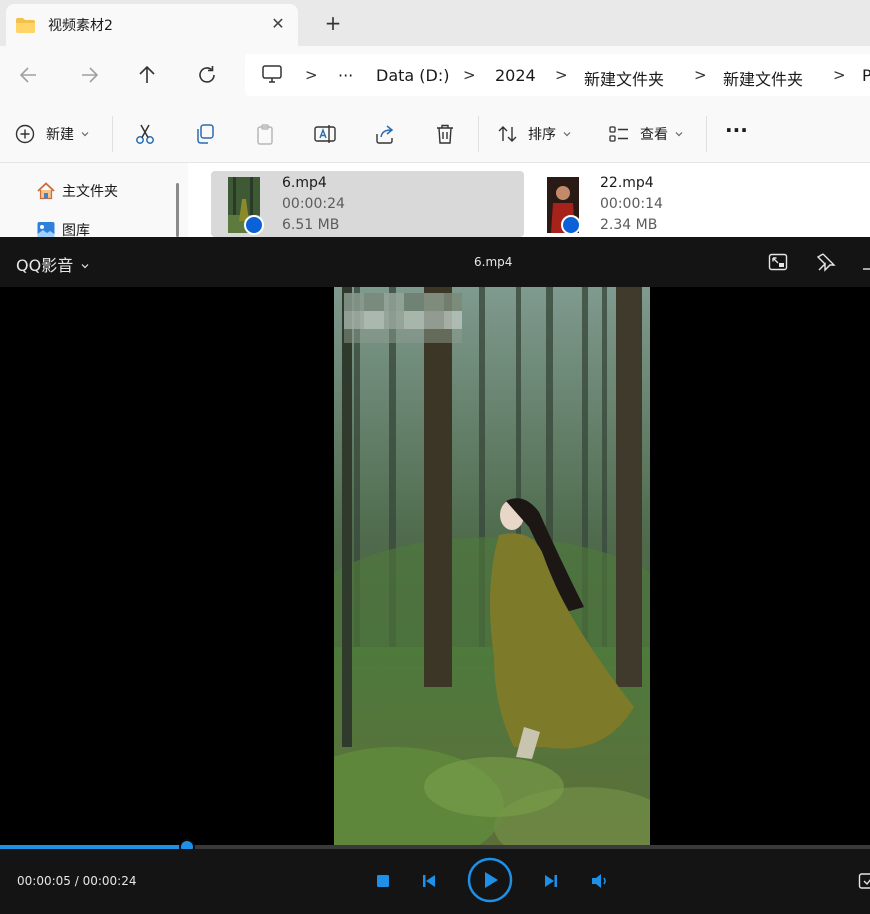 This screenshot has height=914, width=870. What do you see at coordinates (60, 135) in the screenshot?
I see `new-label: 新建` at bounding box center [60, 135].